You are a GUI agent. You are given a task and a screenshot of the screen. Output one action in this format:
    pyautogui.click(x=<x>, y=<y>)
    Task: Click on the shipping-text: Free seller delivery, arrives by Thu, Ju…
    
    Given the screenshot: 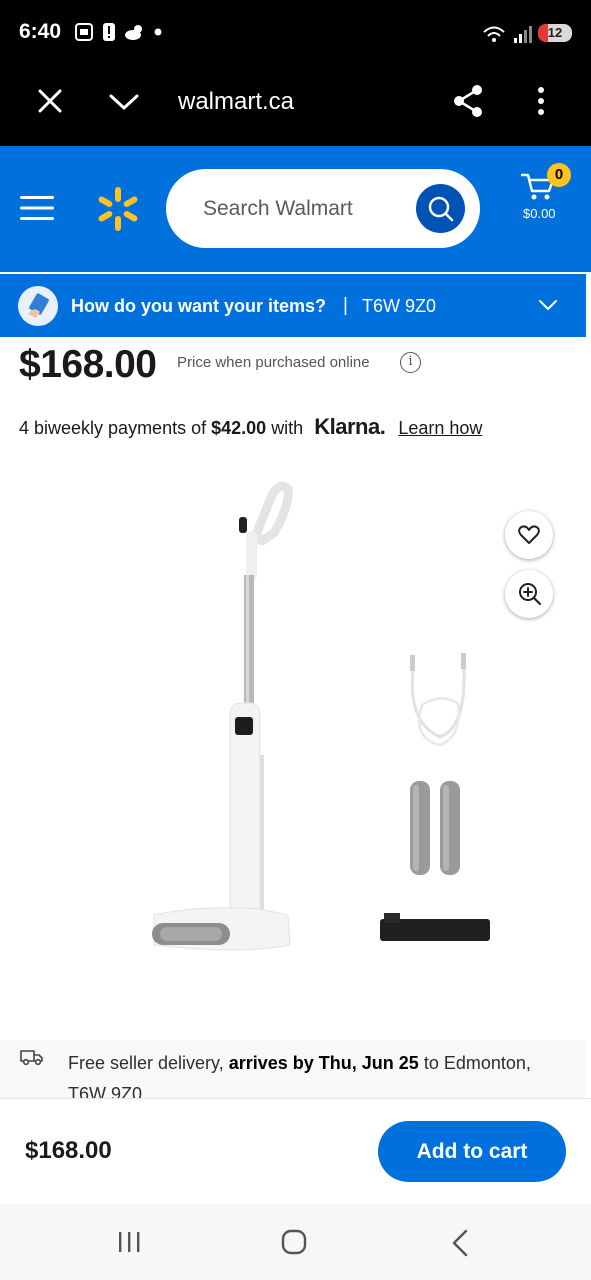 What is the action you would take?
    pyautogui.click(x=318, y=1073)
    